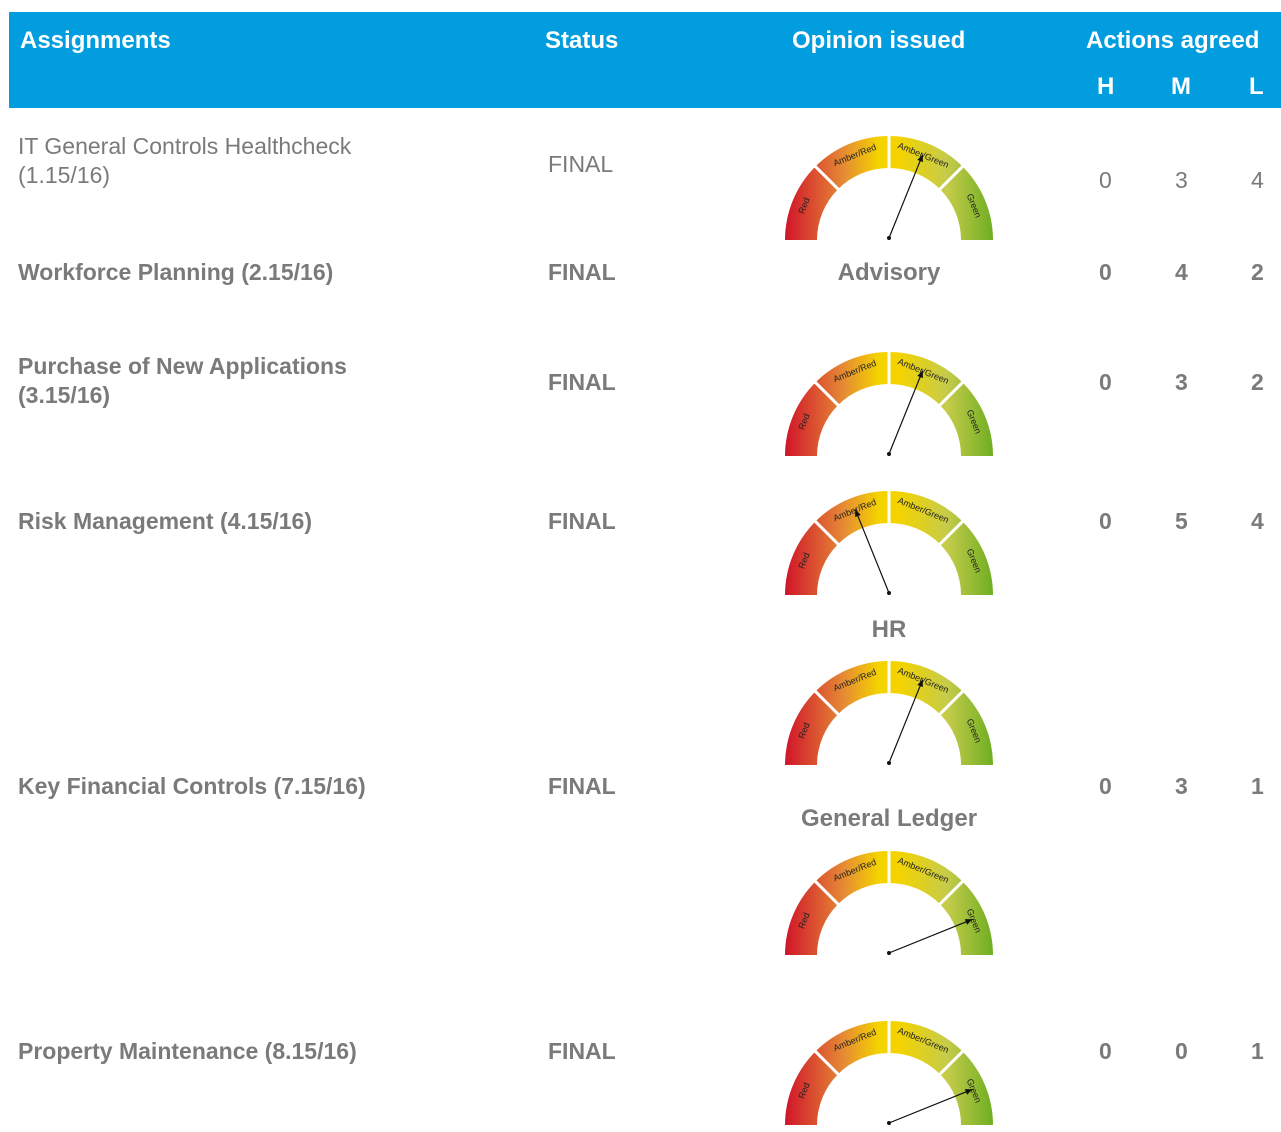 This screenshot has height=1132, width=1281. What do you see at coordinates (1181, 86) in the screenshot?
I see `header-m: M` at bounding box center [1181, 86].